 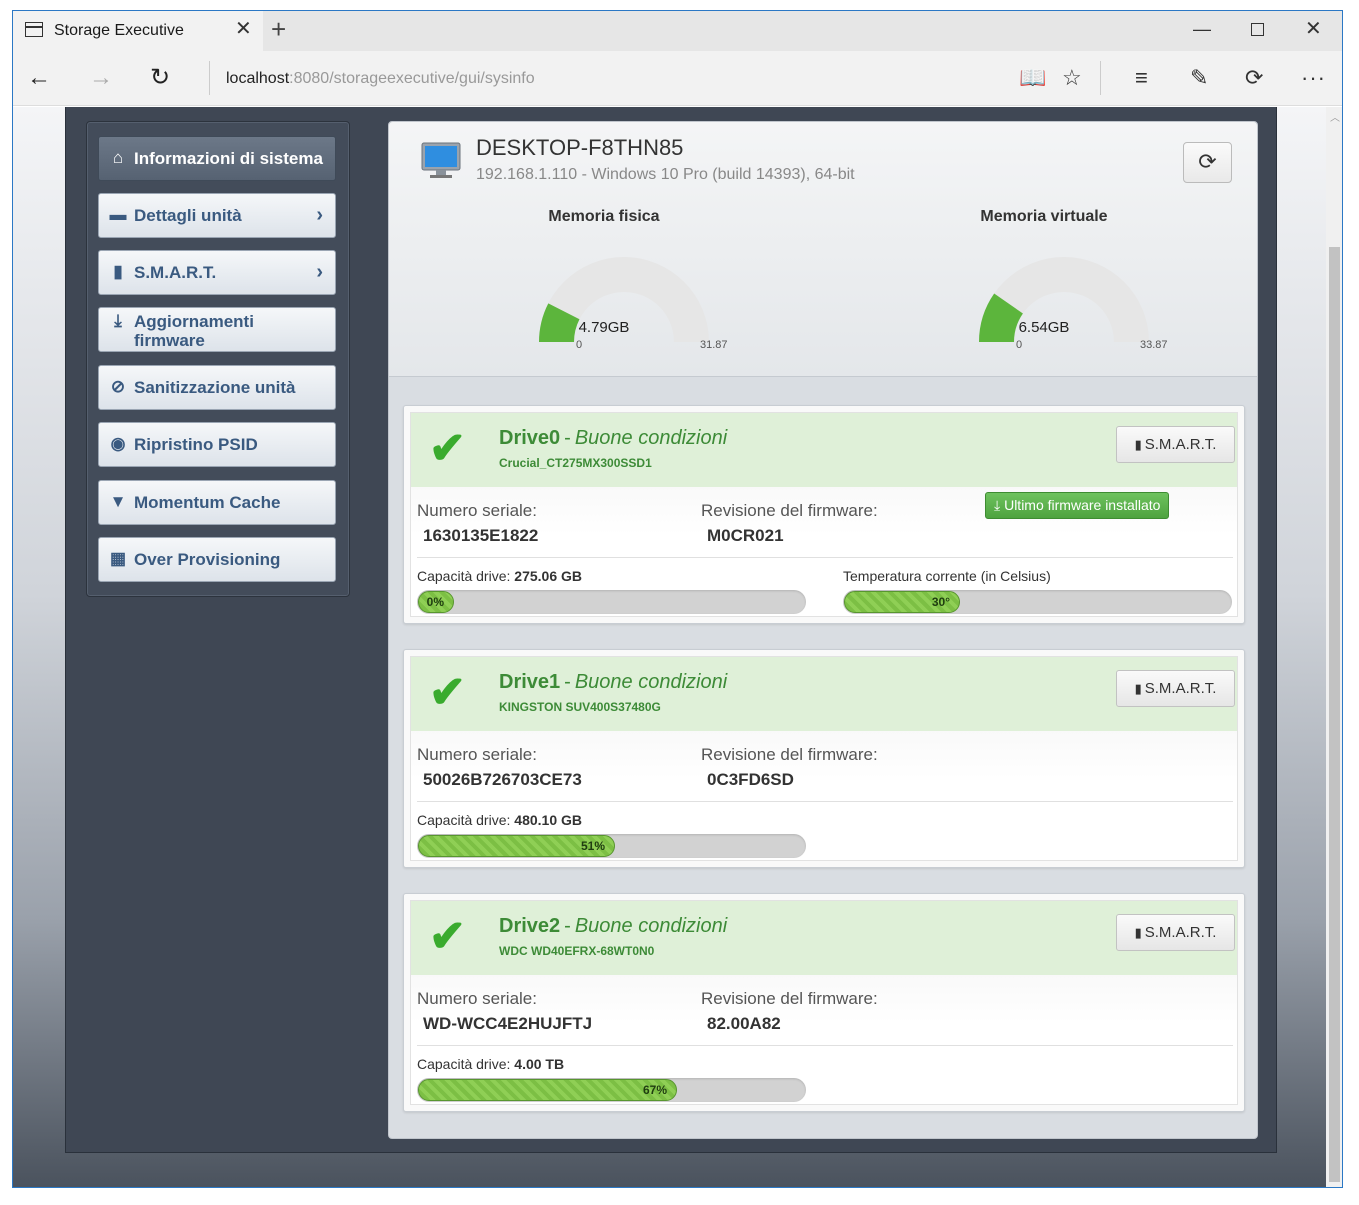 I want to click on drive-name: Drive0, so click(x=530, y=438).